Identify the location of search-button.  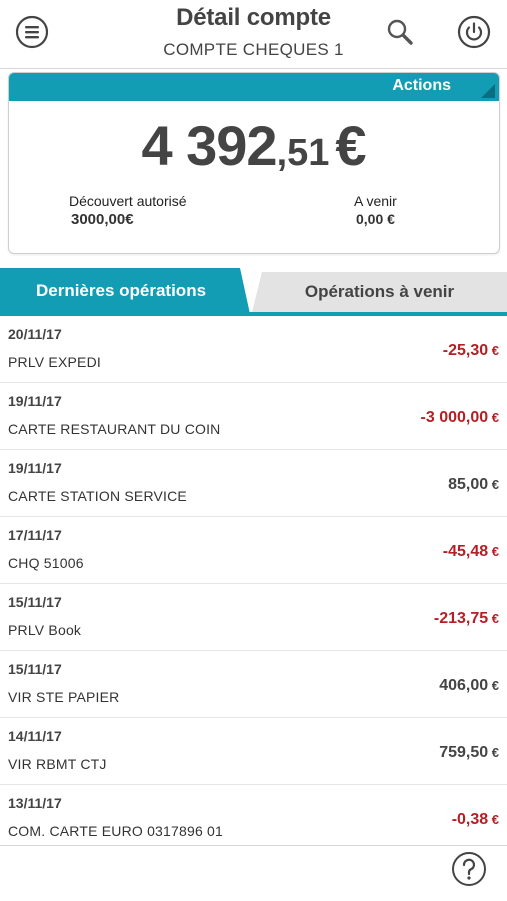
(400, 32).